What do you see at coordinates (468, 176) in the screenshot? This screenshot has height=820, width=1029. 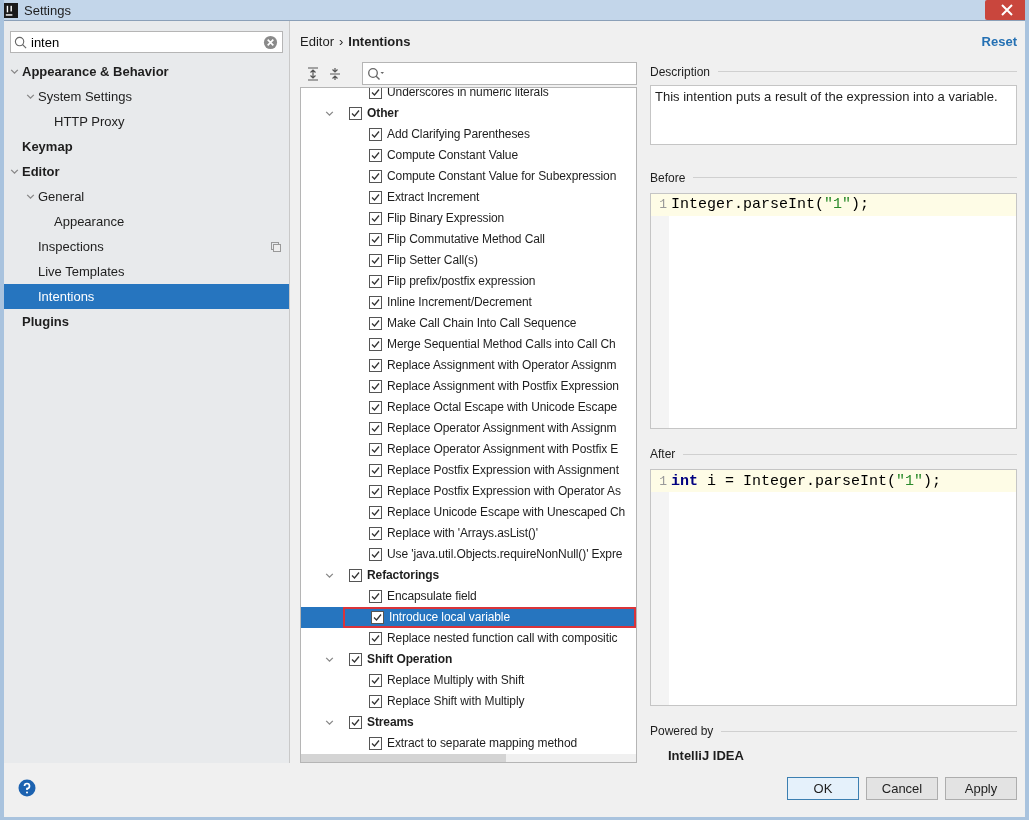 I see `intention-row: Compute Constant Value for Subexpression` at bounding box center [468, 176].